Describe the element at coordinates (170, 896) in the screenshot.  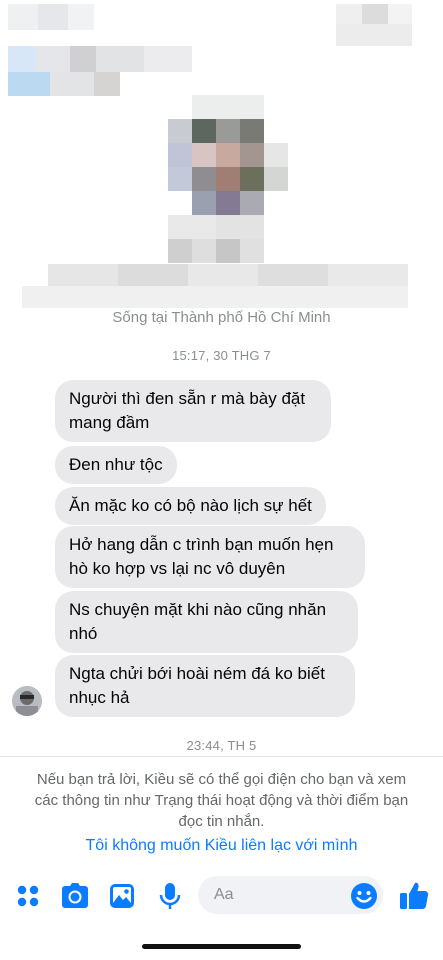
I see `microphone-icon` at that location.